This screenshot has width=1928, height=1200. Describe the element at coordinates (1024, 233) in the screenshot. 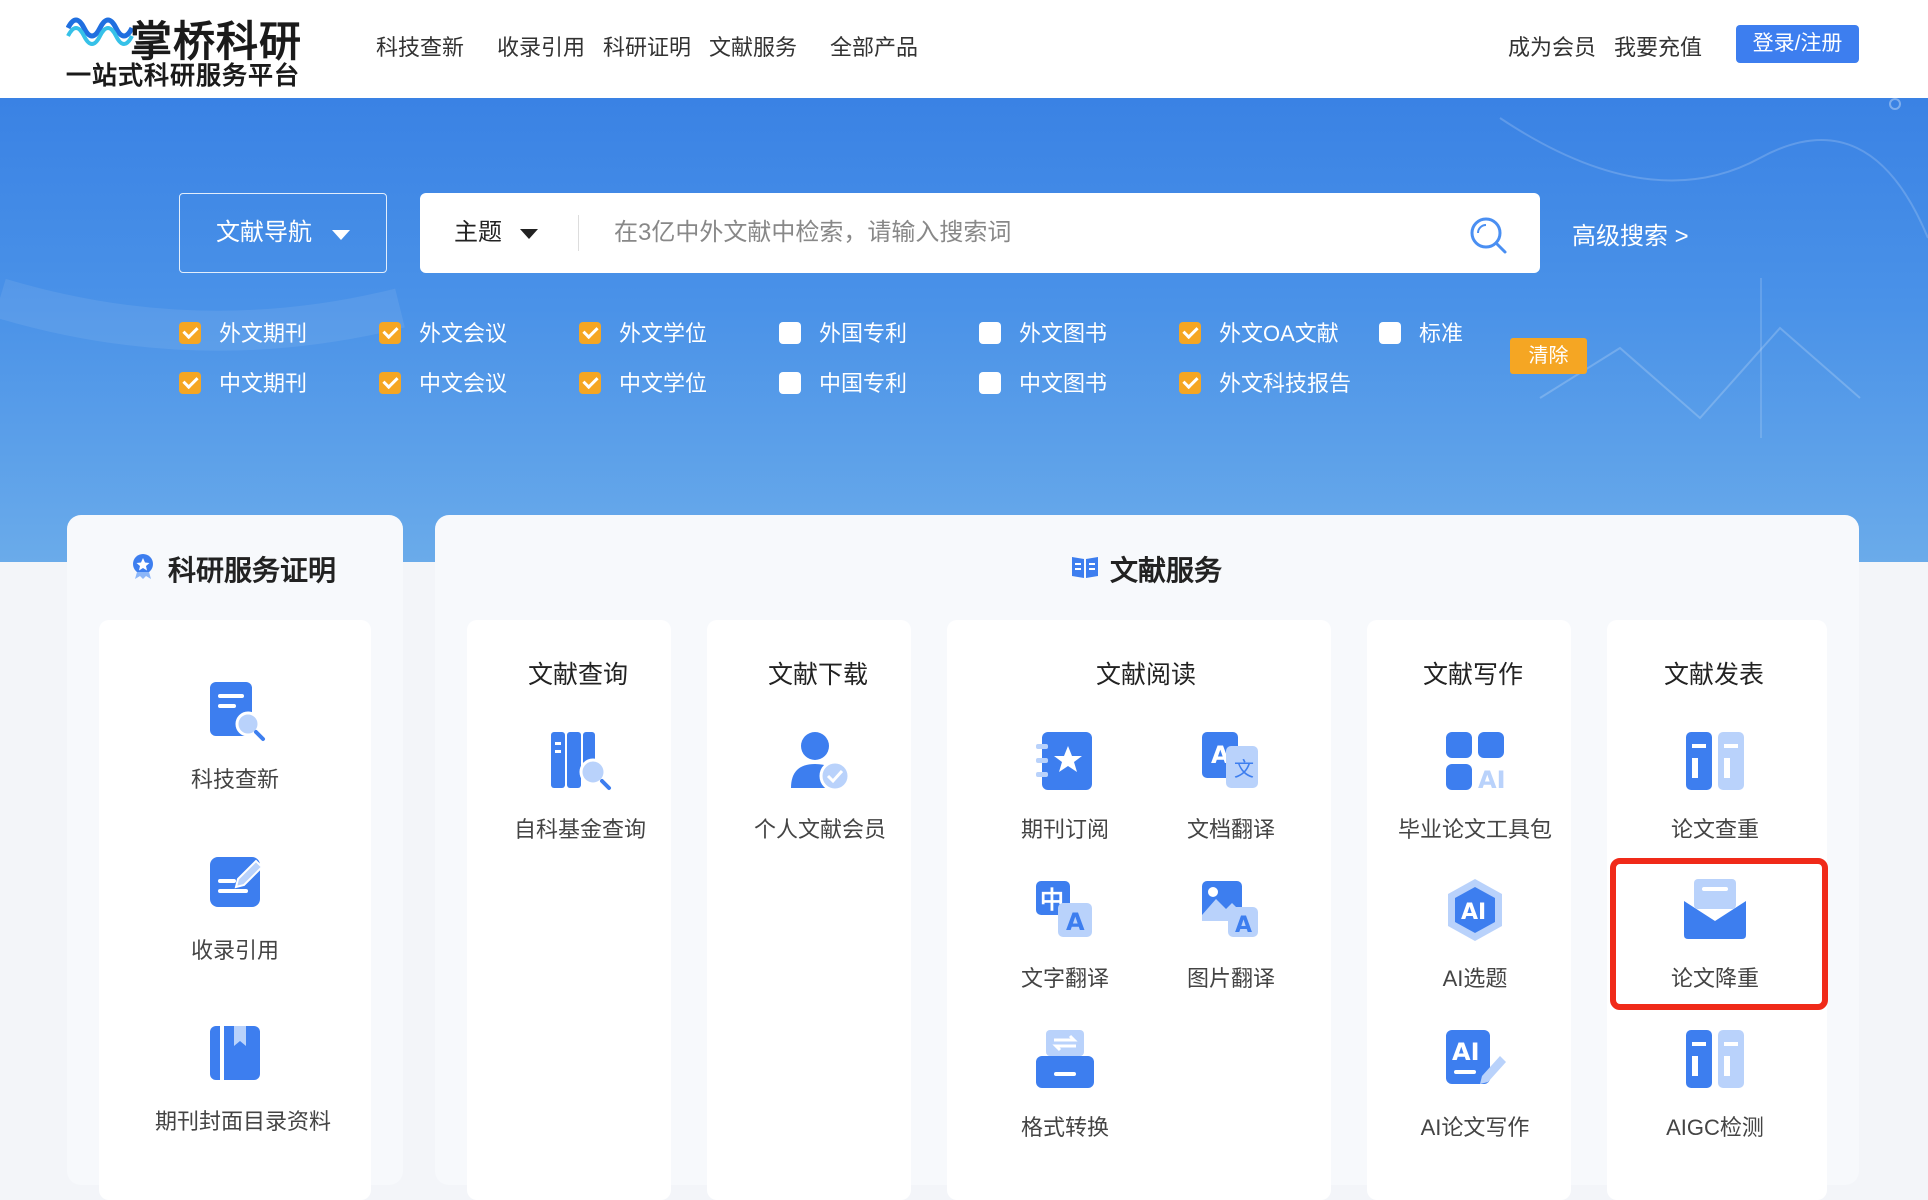

I see `search-input` at that location.